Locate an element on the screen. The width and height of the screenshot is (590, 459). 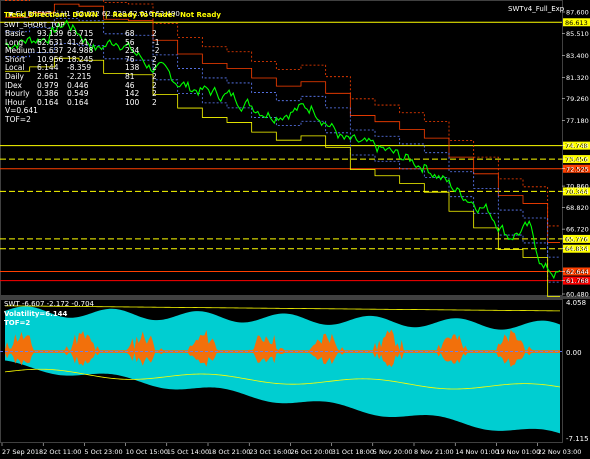
price-tick-label: 72.525 is located at coordinates (577, 169).